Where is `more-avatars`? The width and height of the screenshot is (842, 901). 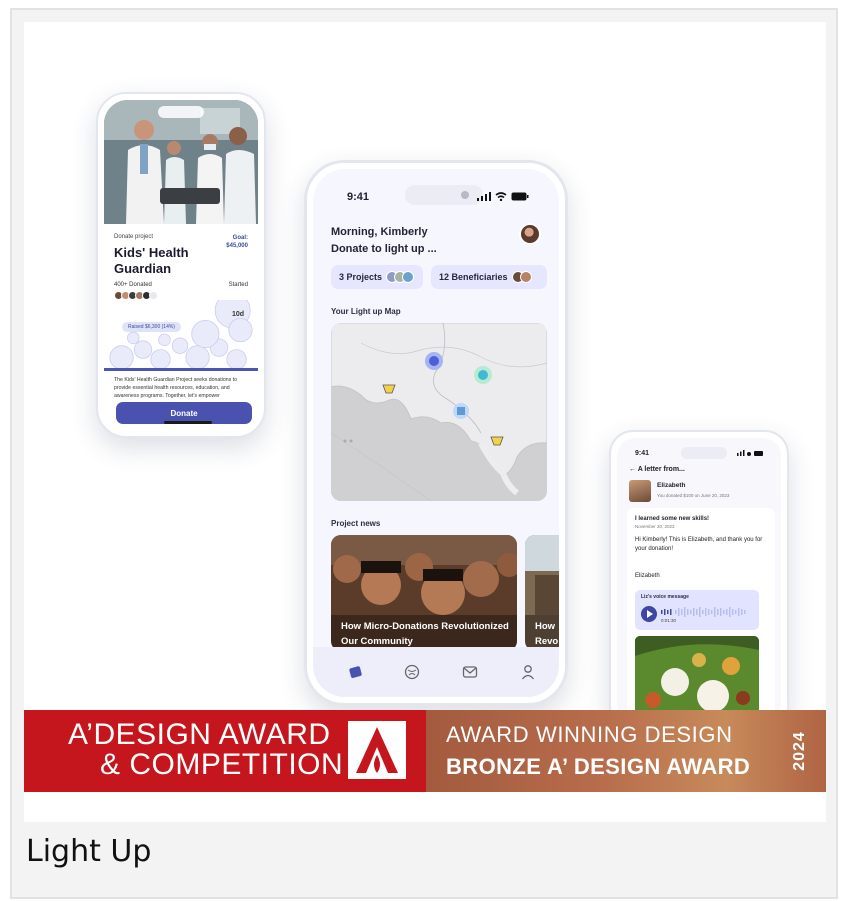
more-avatars is located at coordinates (153, 295).